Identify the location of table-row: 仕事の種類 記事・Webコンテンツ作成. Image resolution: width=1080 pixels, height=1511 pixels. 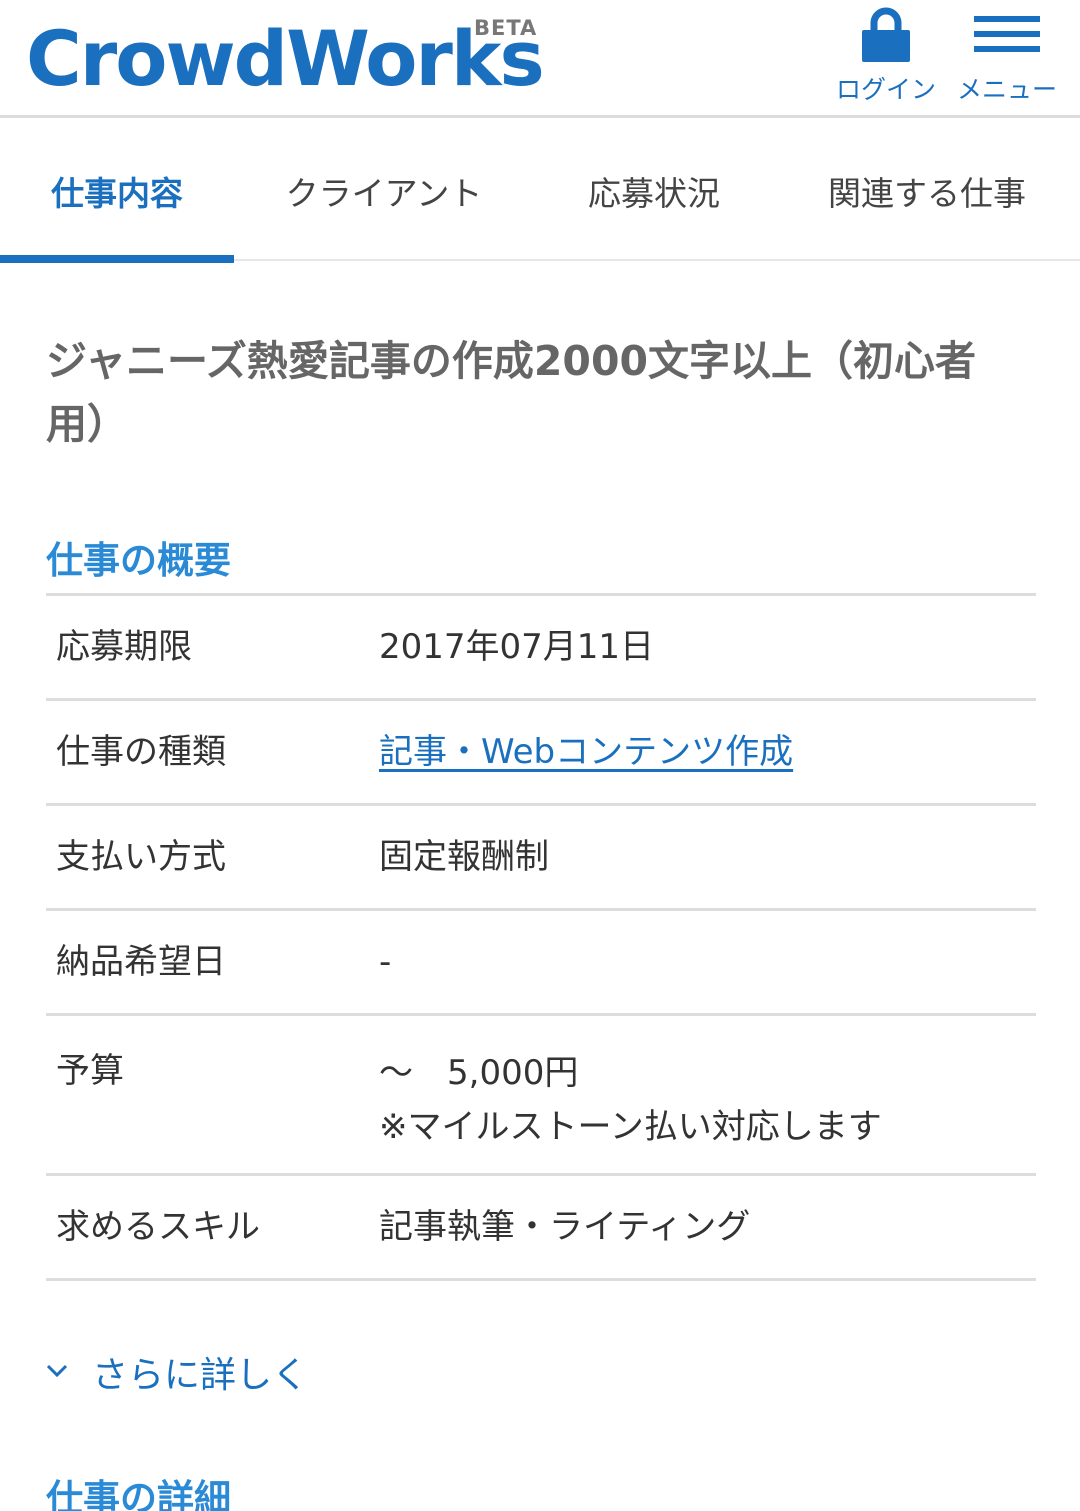
(541, 753).